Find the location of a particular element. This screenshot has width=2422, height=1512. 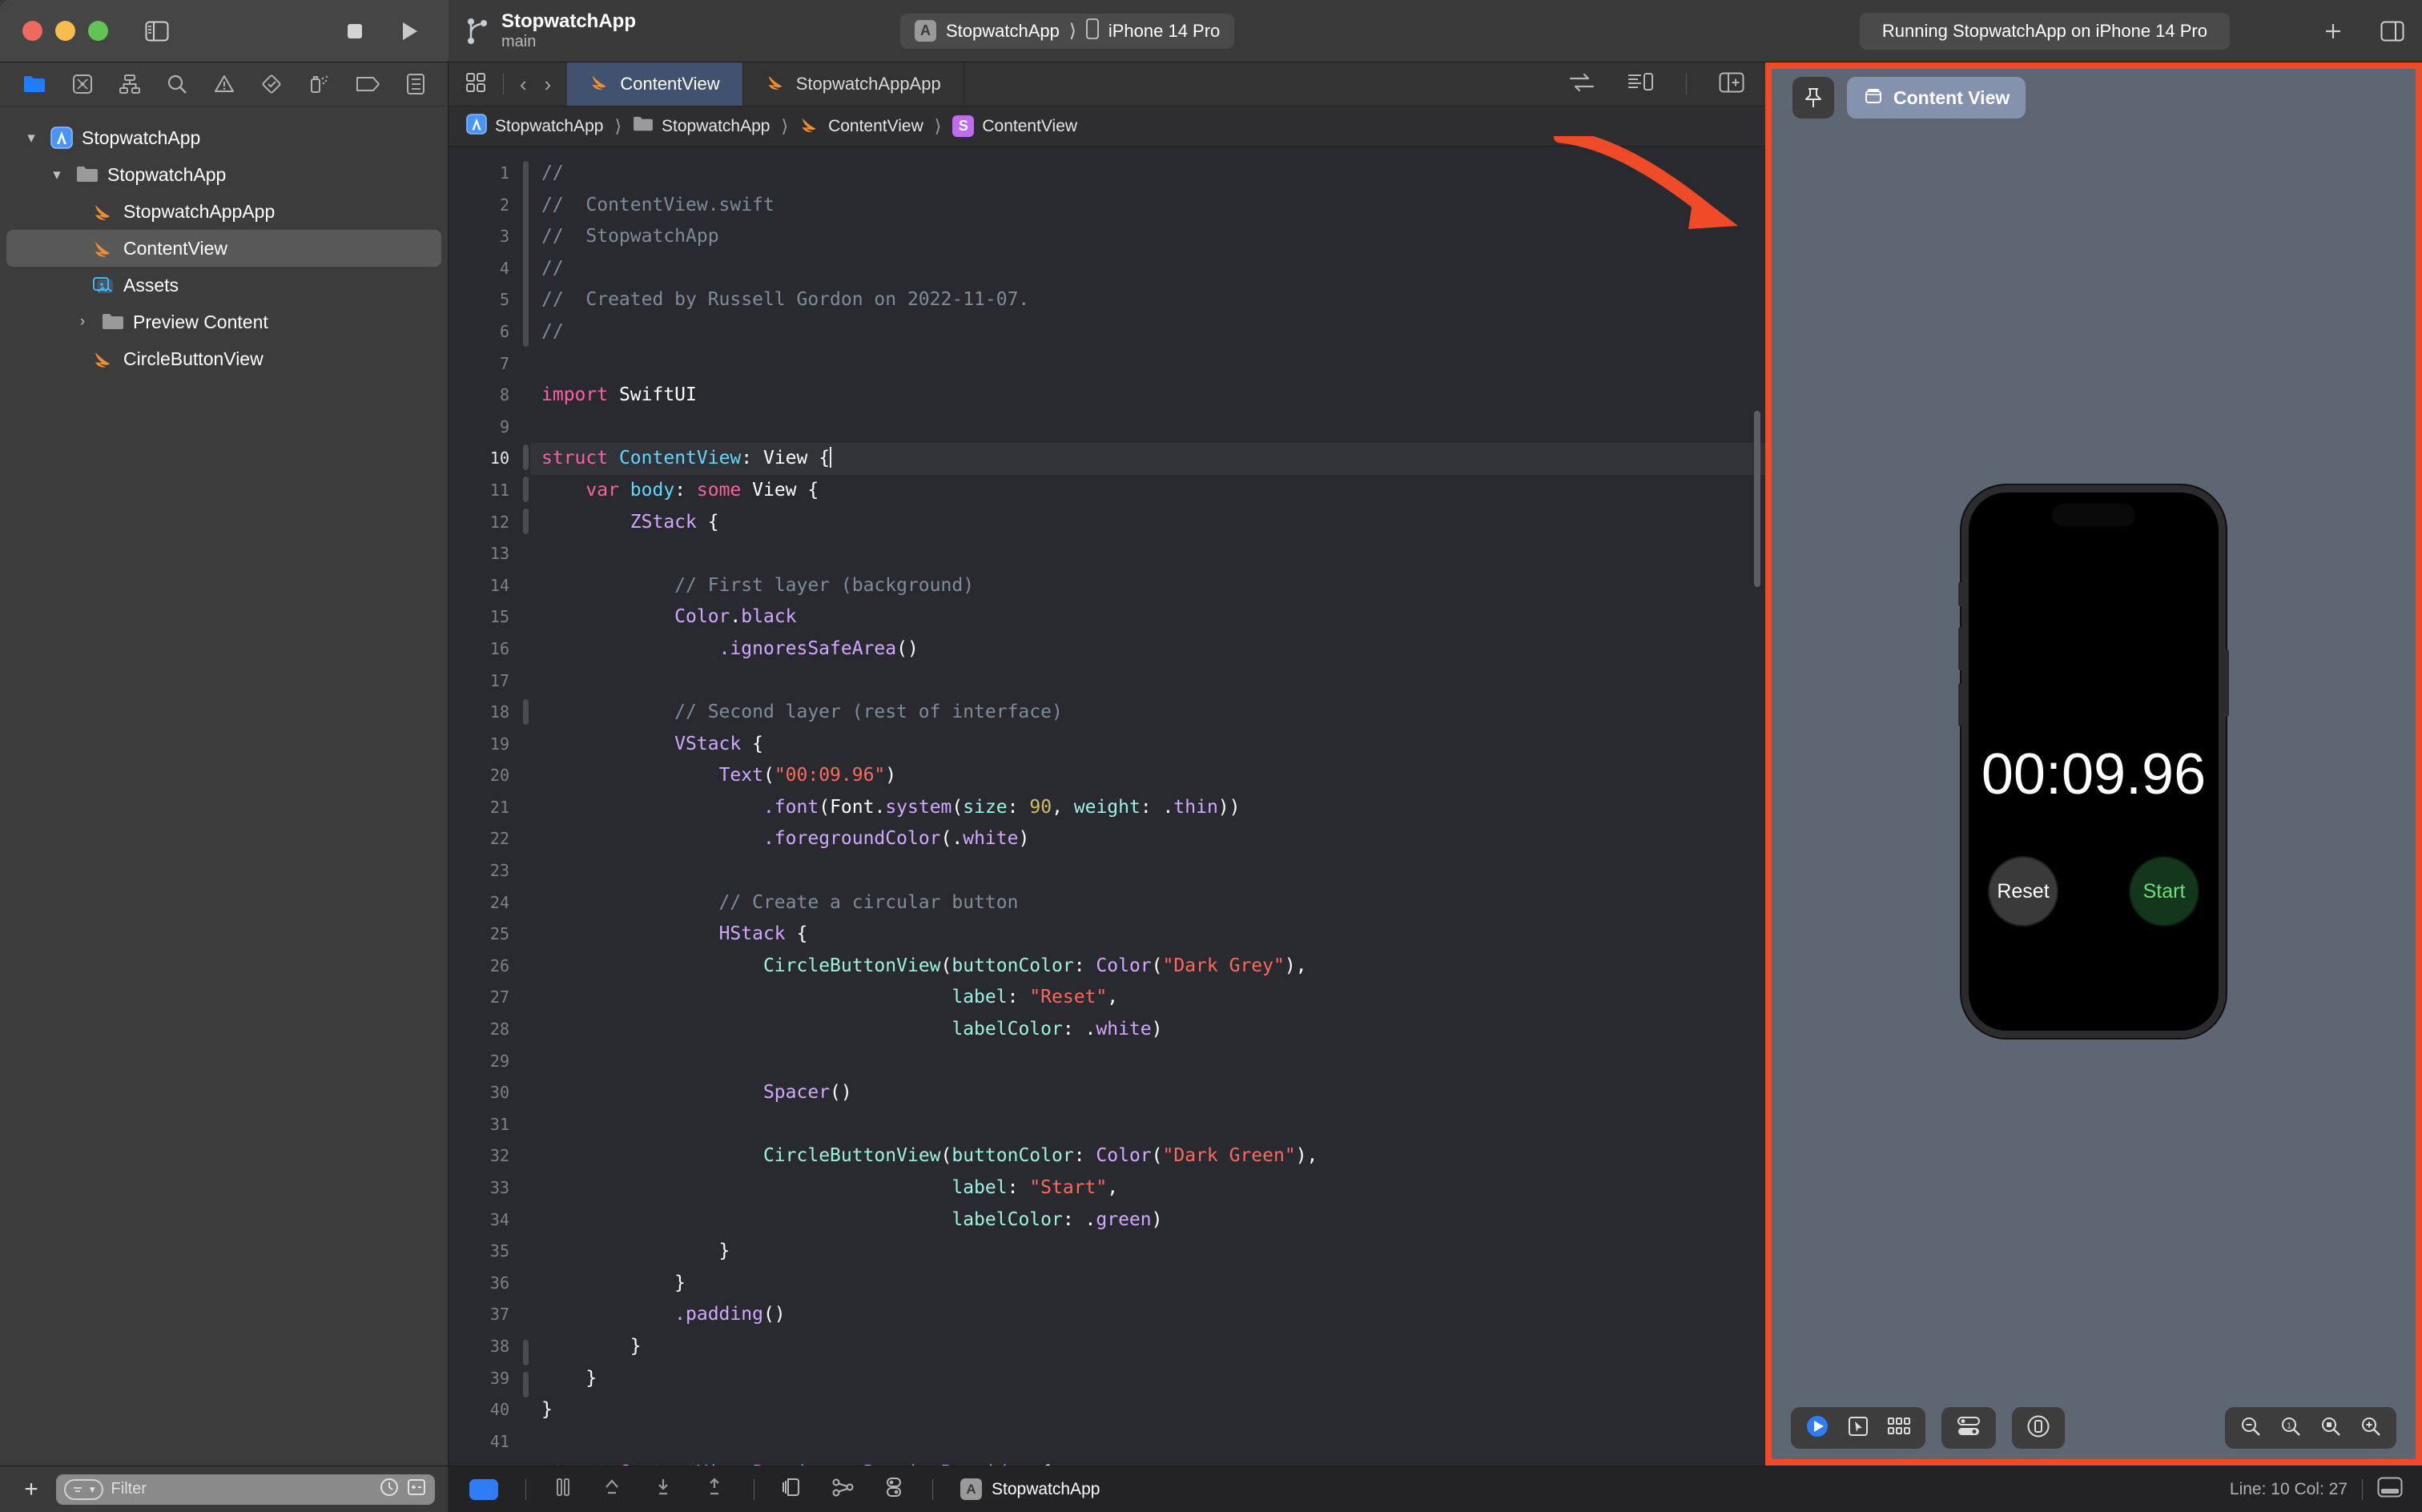

navigator-tab-symbols is located at coordinates (130, 84).